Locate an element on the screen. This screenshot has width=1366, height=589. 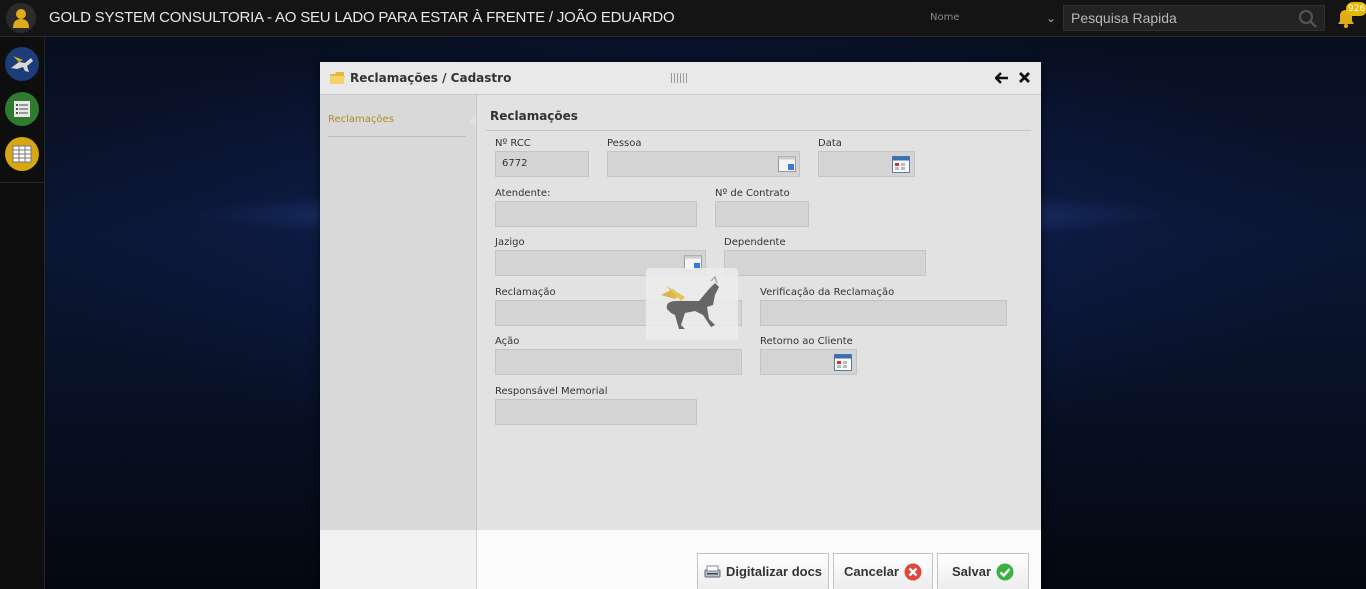
pegasus-icon is located at coordinates (22, 64).